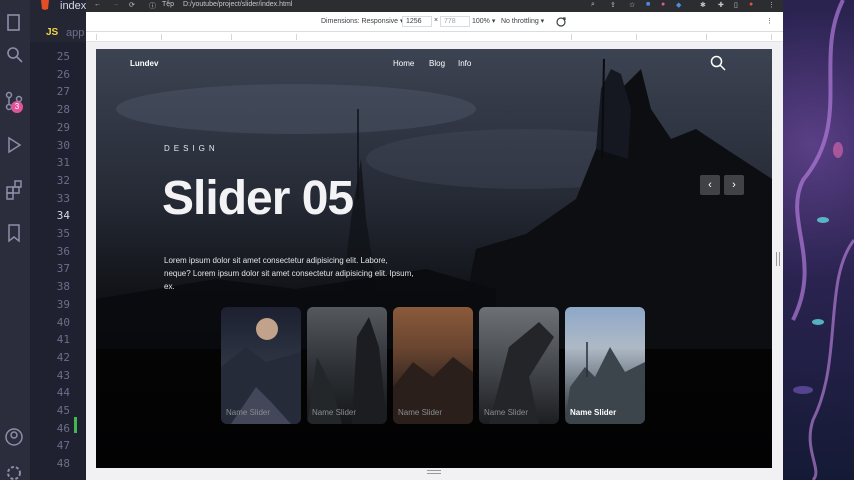 Image resolution: width=854 pixels, height=480 pixels. I want to click on run-debug-icon, so click(14, 145).